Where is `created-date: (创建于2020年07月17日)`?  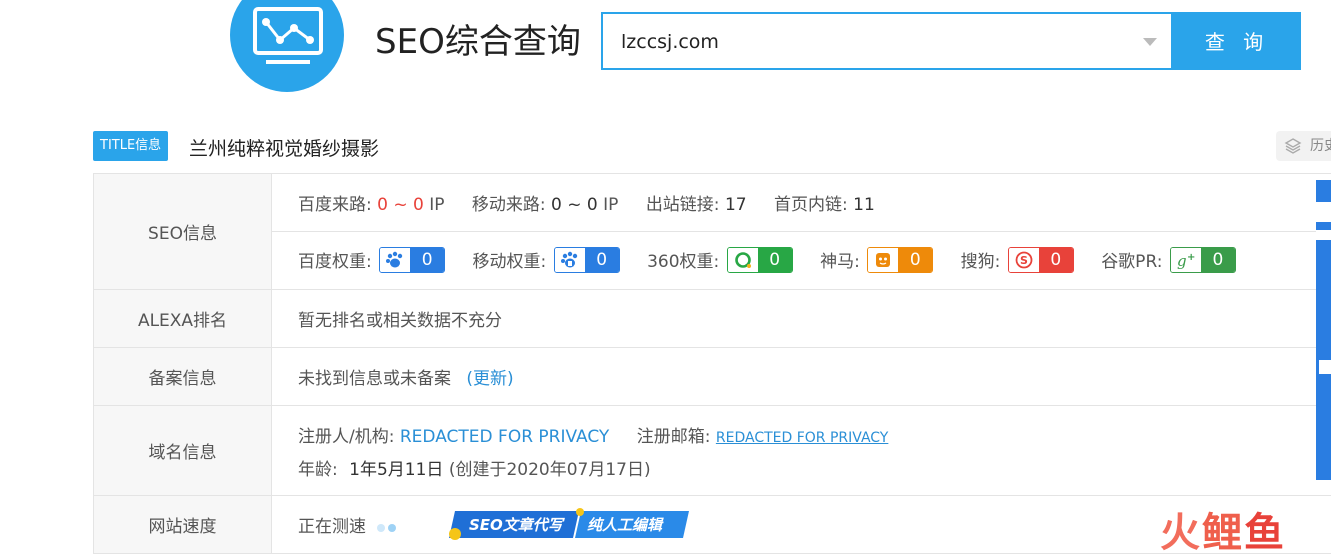
created-date: (创建于2020年07月17日) is located at coordinates (550, 470).